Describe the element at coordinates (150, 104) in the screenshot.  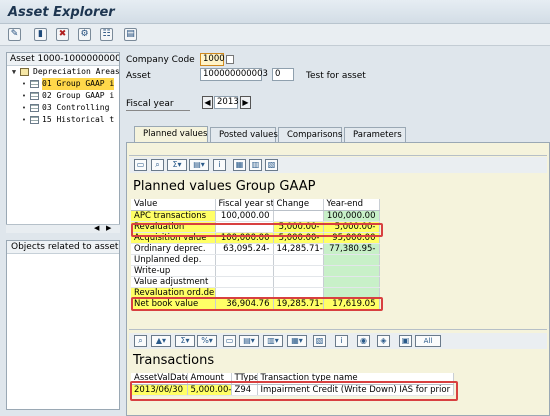
I see `fiscal-year-label: Fiscal year` at that location.